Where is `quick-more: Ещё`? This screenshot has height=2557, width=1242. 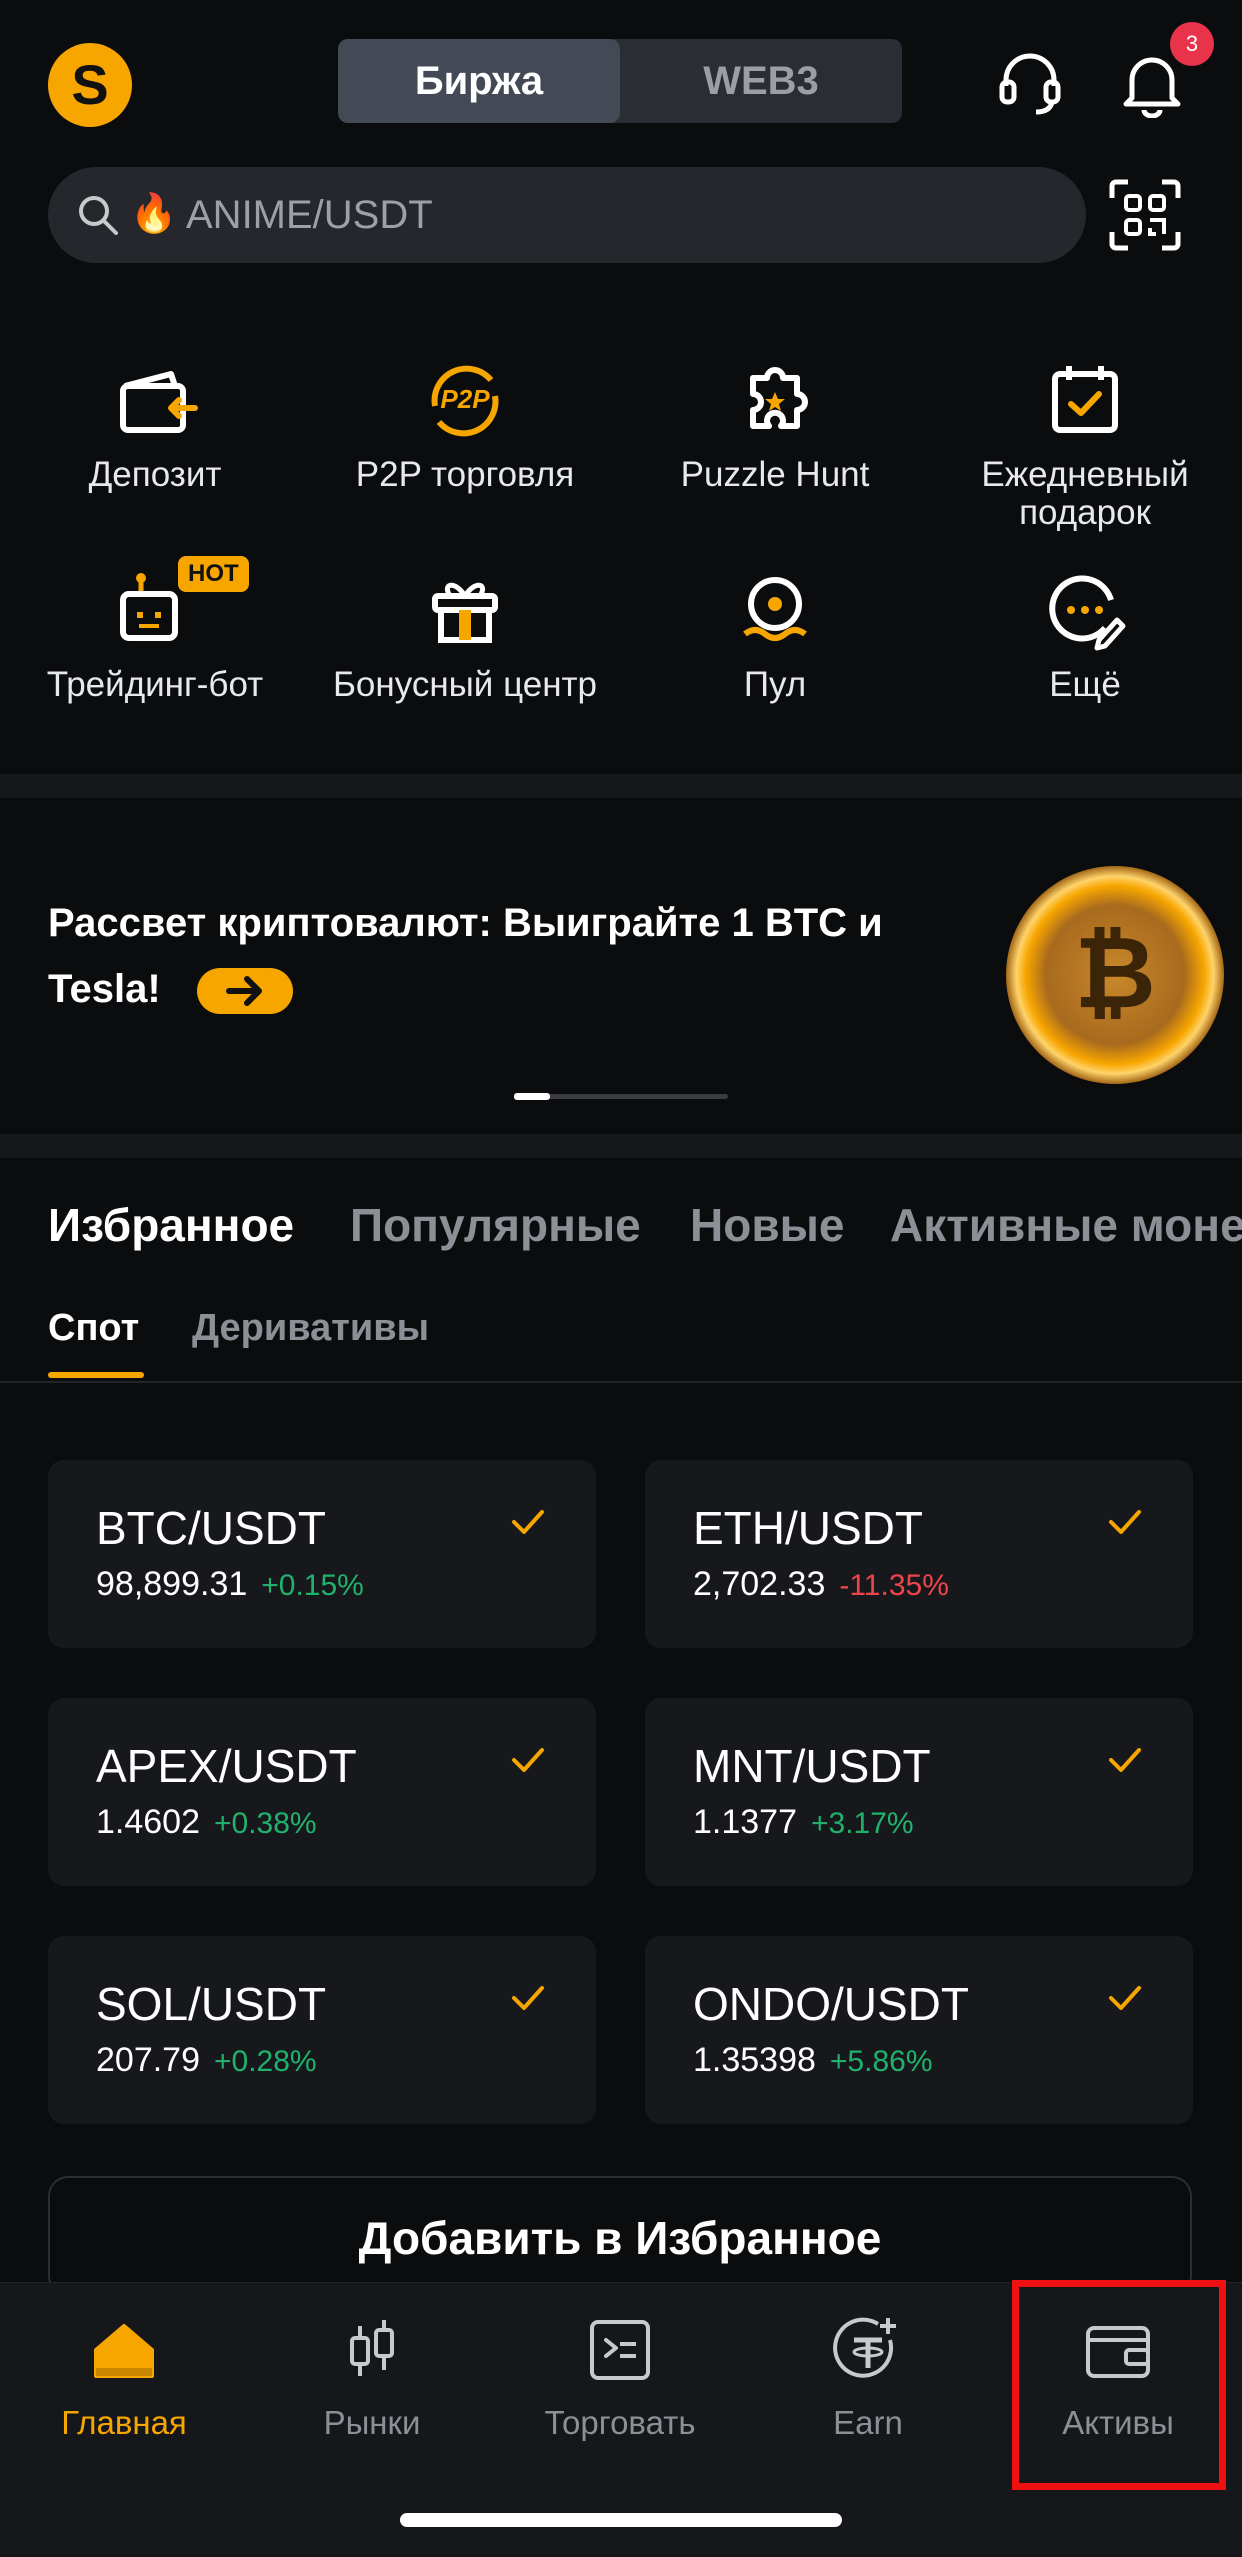
quick-more: Ещё is located at coordinates (1085, 632).